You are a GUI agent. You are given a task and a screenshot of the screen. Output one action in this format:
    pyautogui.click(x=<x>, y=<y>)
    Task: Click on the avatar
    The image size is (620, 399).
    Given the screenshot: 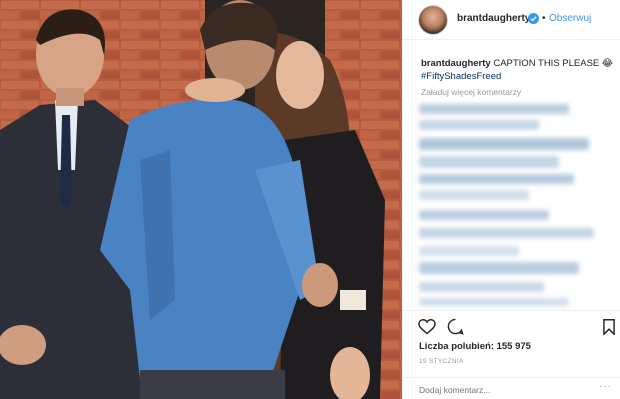 What is the action you would take?
    pyautogui.click(x=433, y=20)
    